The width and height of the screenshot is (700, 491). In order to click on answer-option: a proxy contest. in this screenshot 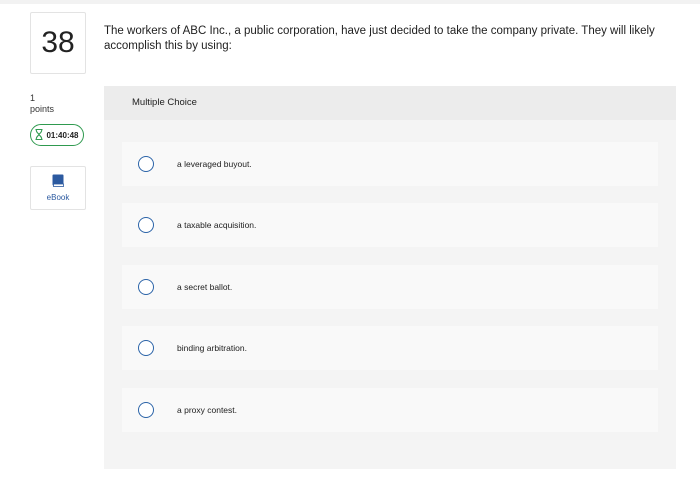, I will do `click(390, 410)`.